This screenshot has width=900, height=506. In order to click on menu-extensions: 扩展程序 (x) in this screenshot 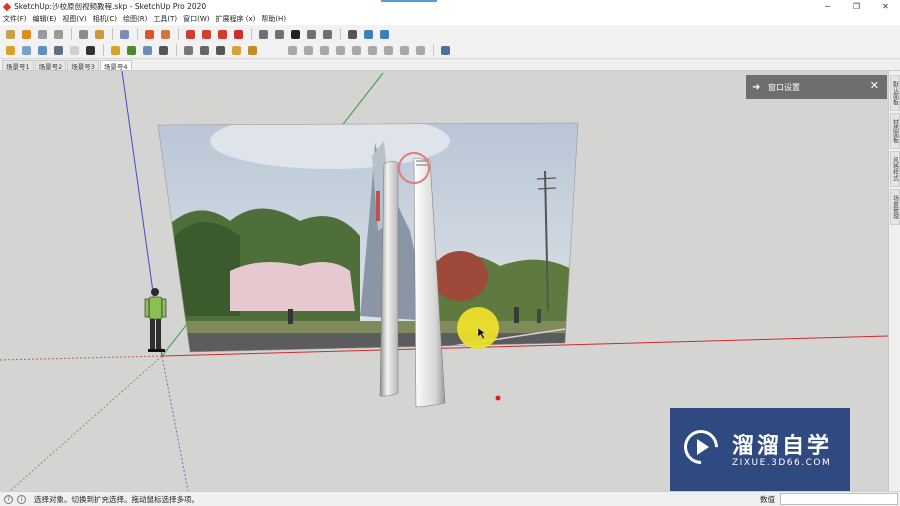, I will do `click(235, 19)`.